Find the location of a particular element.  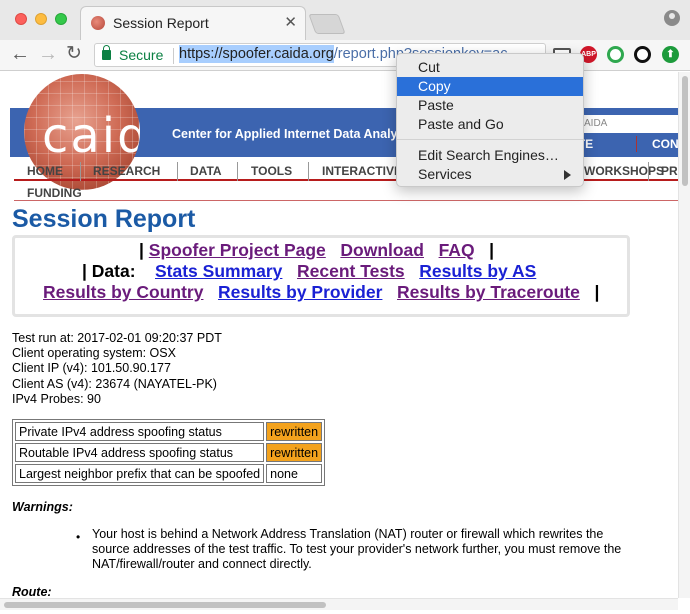

menu-tools: TOOLS is located at coordinates (271, 171).